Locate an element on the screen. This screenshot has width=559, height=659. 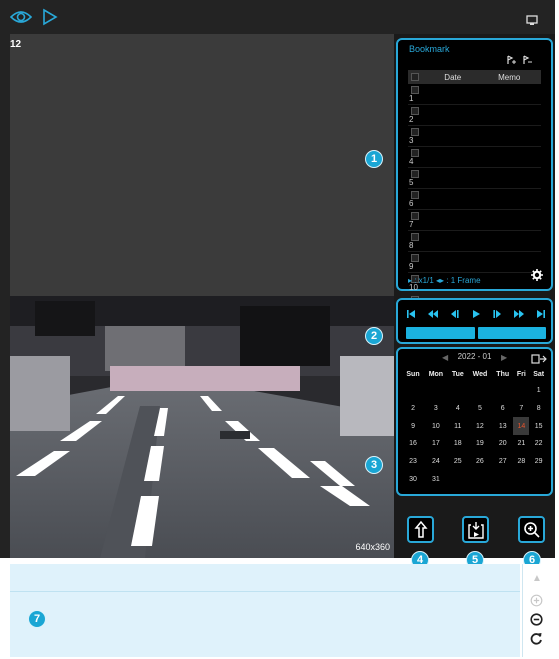
eye-icon is located at coordinates (21, 19).